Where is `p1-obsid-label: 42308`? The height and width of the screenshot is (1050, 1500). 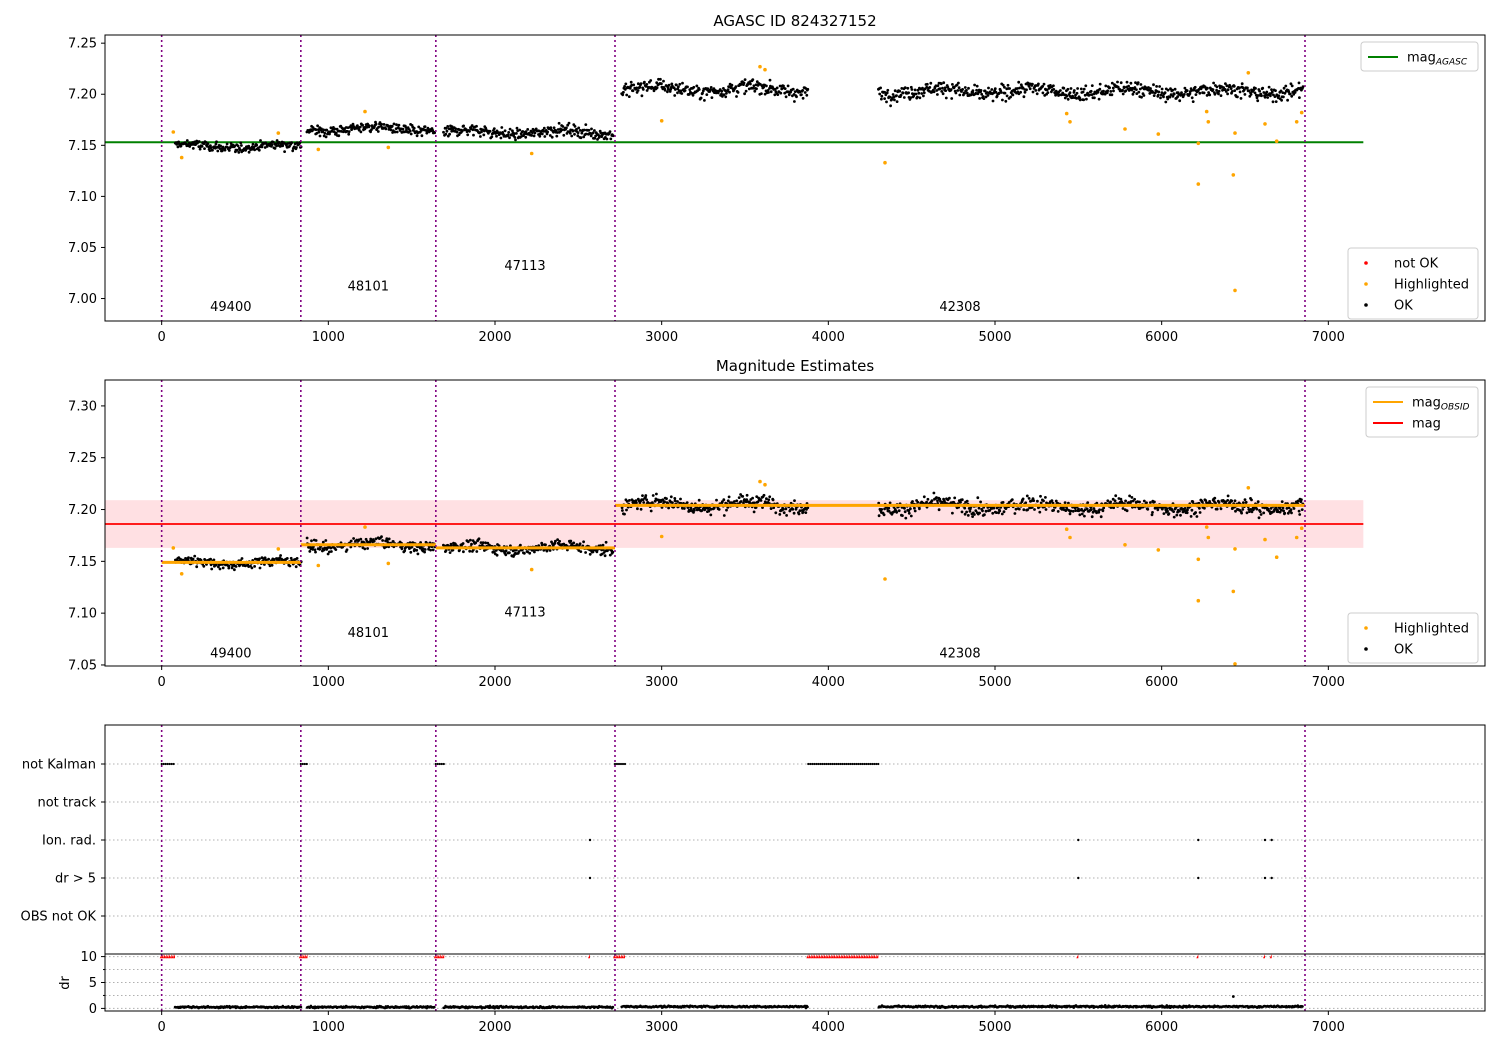 p1-obsid-label: 42308 is located at coordinates (959, 307).